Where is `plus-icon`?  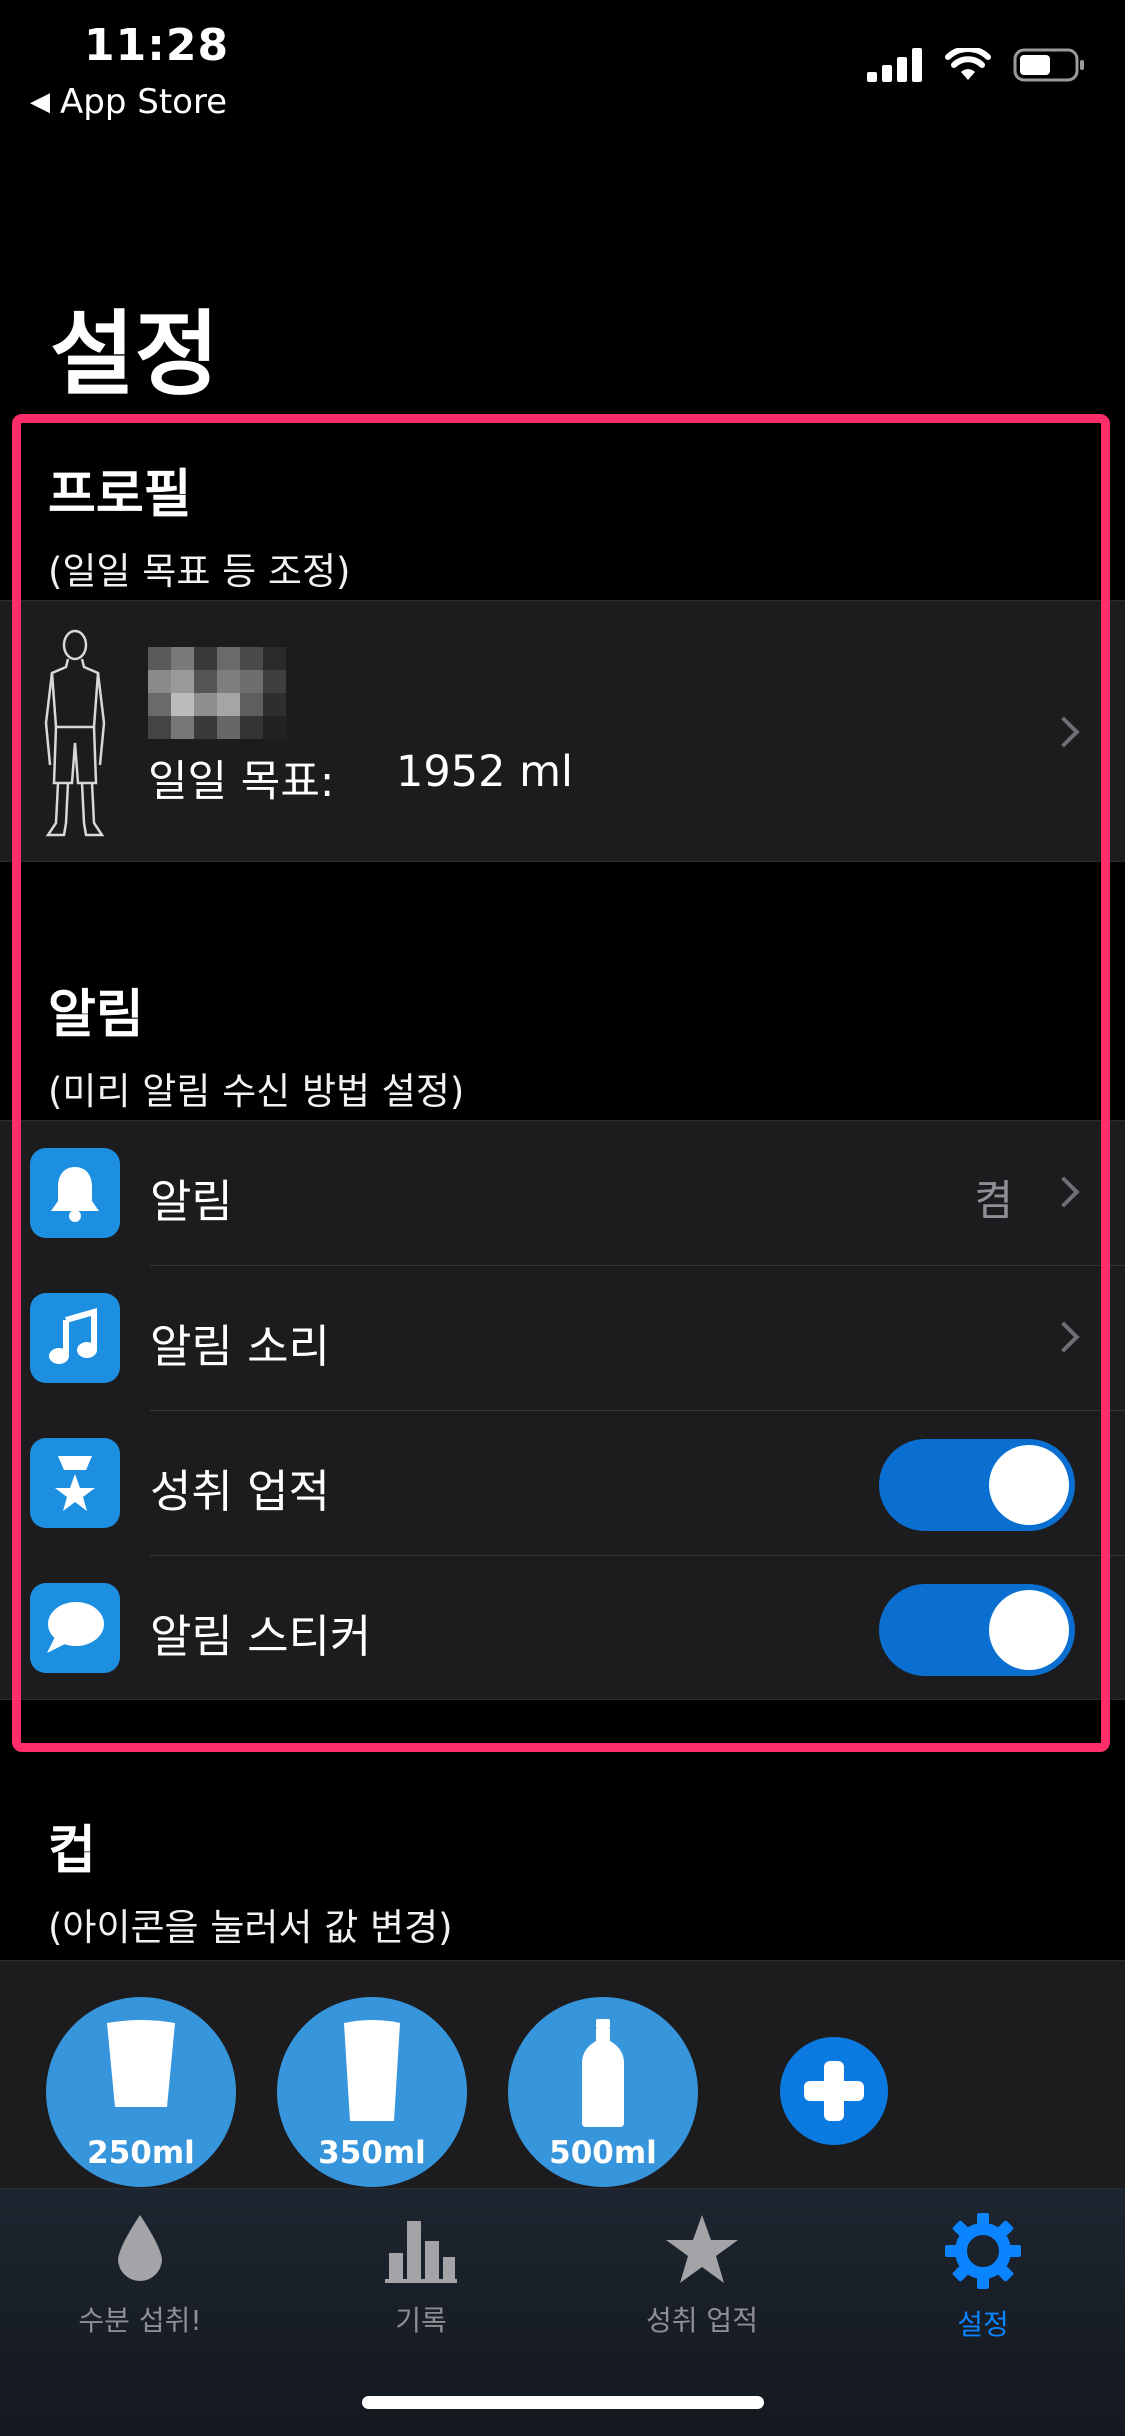 plus-icon is located at coordinates (834, 2091).